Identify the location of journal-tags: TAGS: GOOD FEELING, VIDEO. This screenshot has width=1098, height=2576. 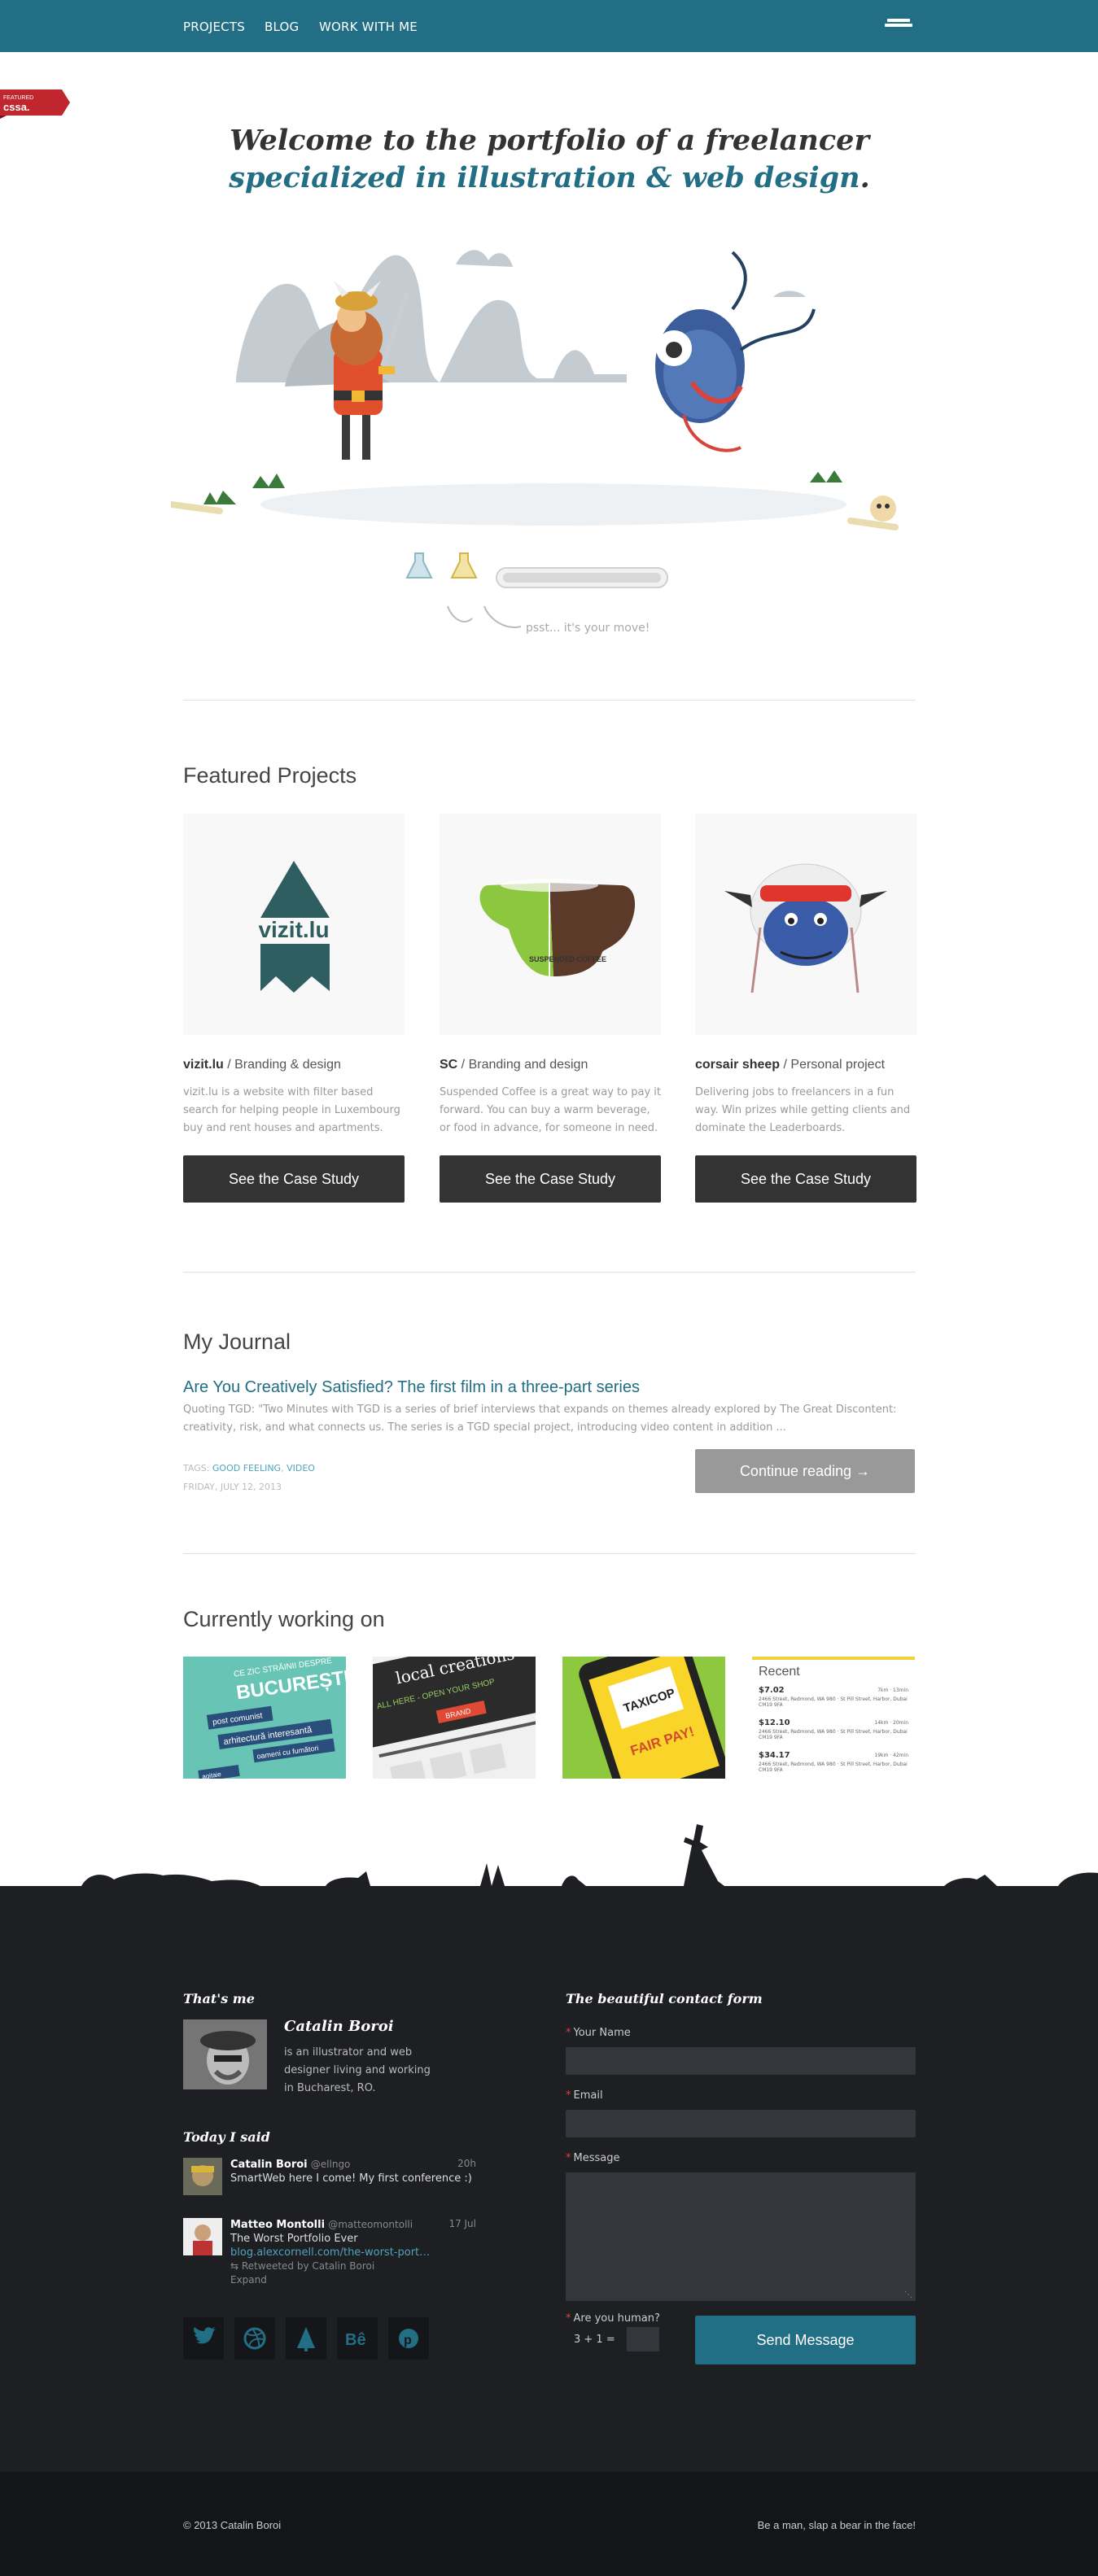
(249, 1468).